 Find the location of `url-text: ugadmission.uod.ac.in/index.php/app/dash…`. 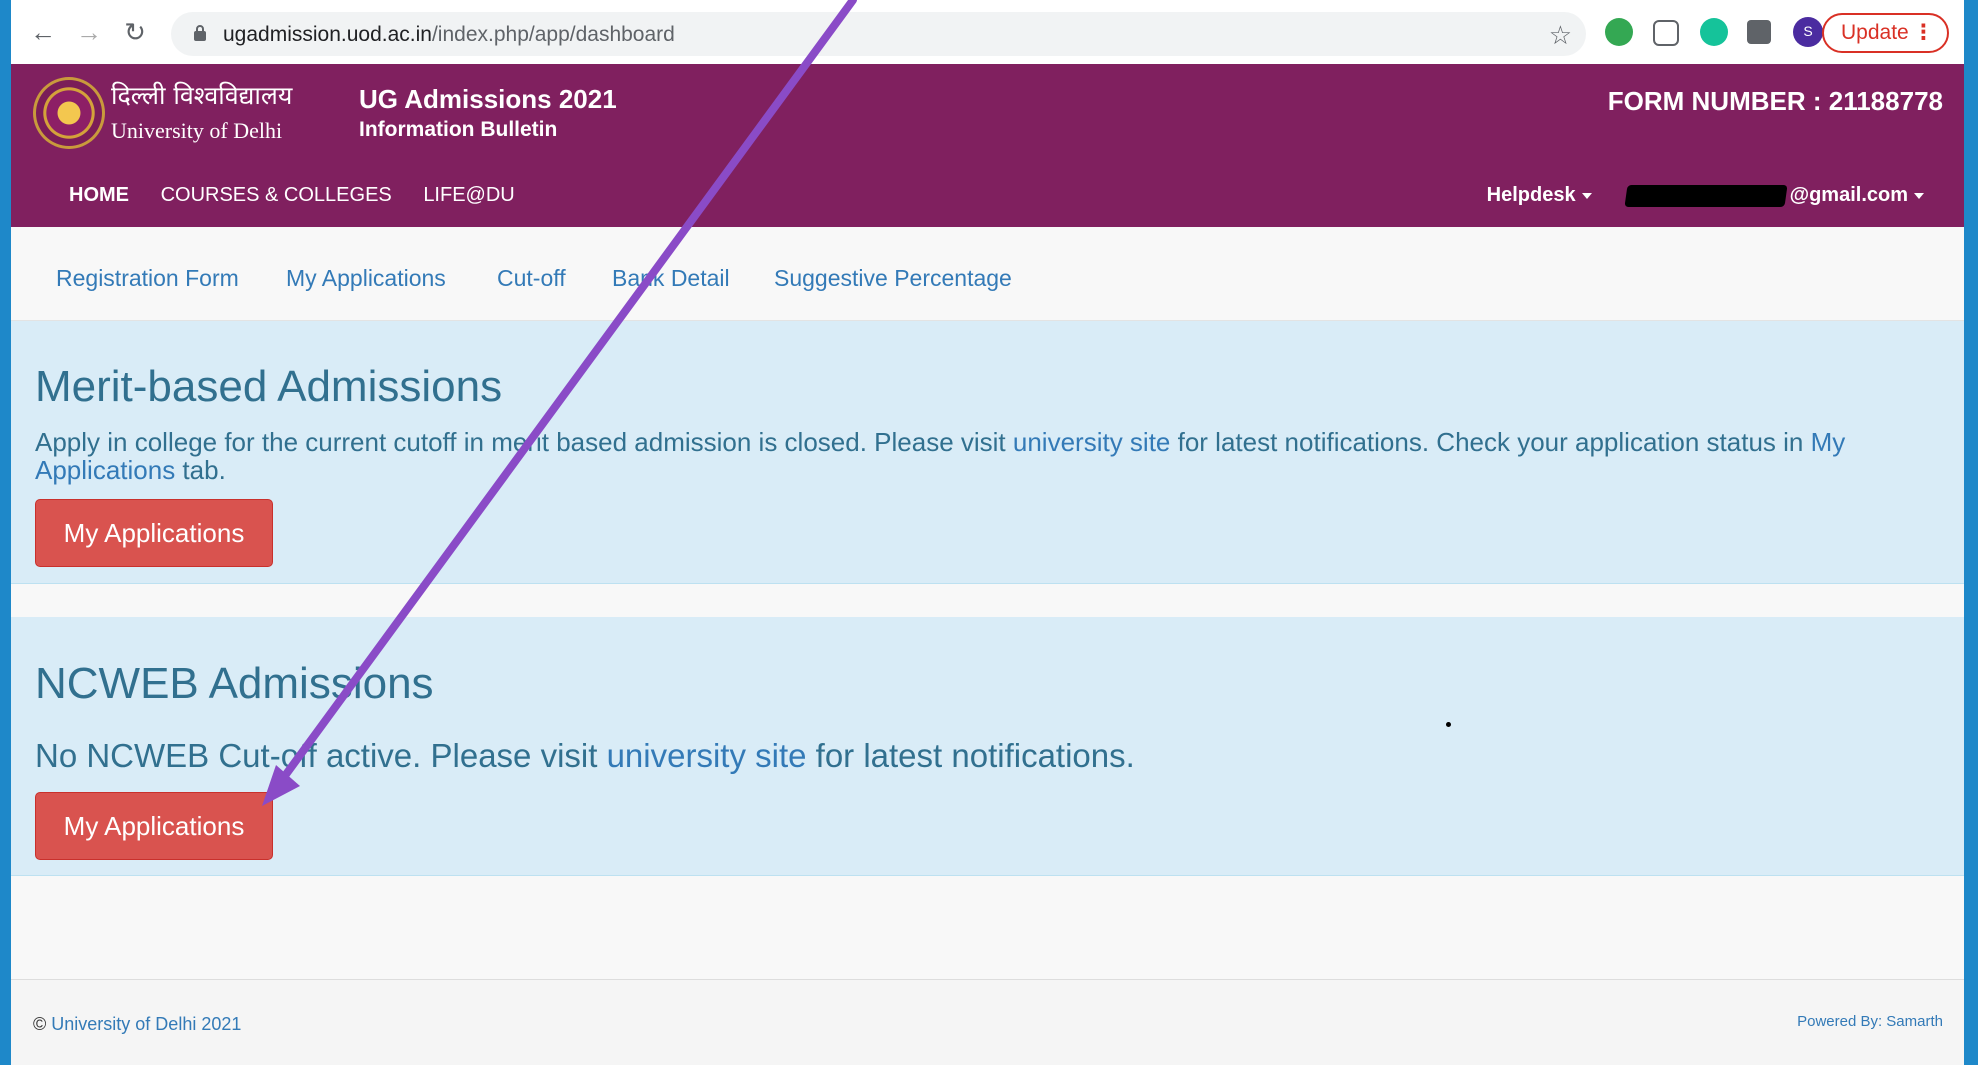

url-text: ugadmission.uod.ac.in/index.php/app/dash… is located at coordinates (449, 34).